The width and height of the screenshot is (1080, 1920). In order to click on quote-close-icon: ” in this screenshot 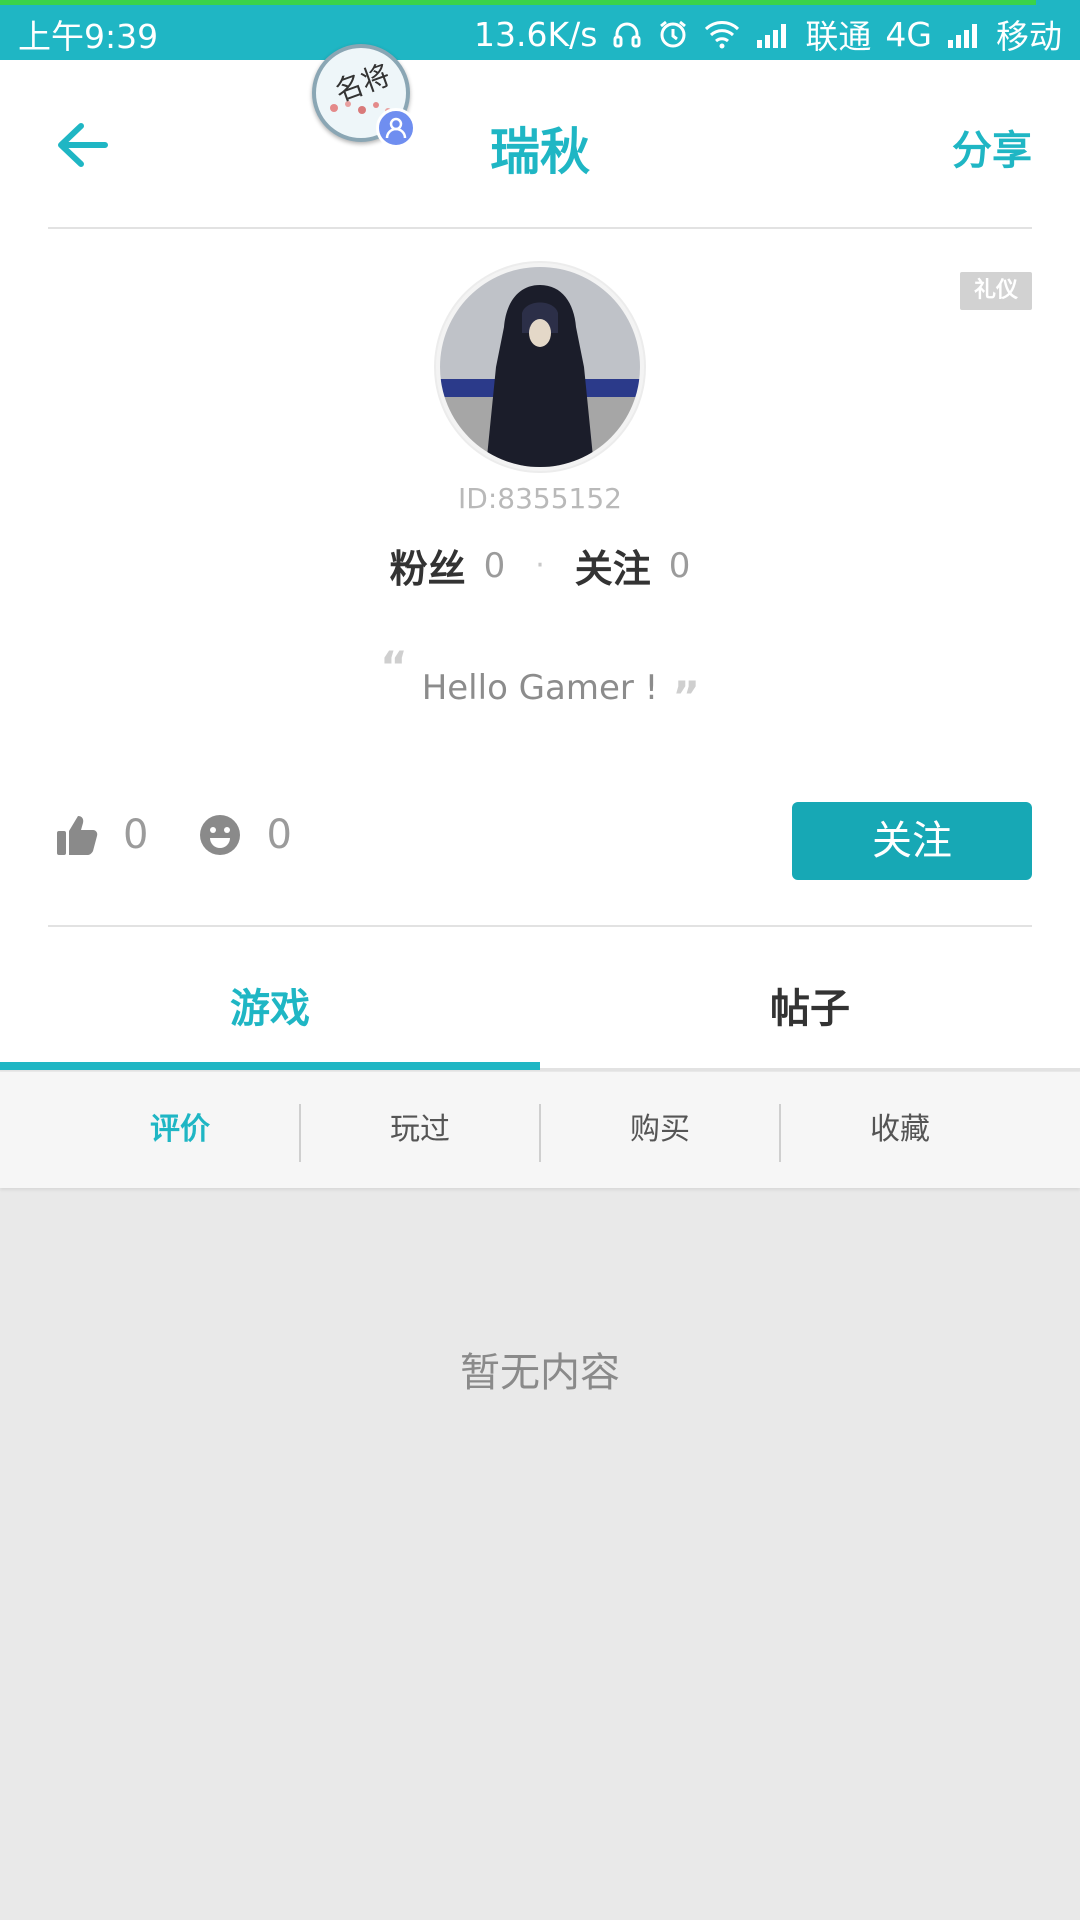, I will do `click(686, 696)`.